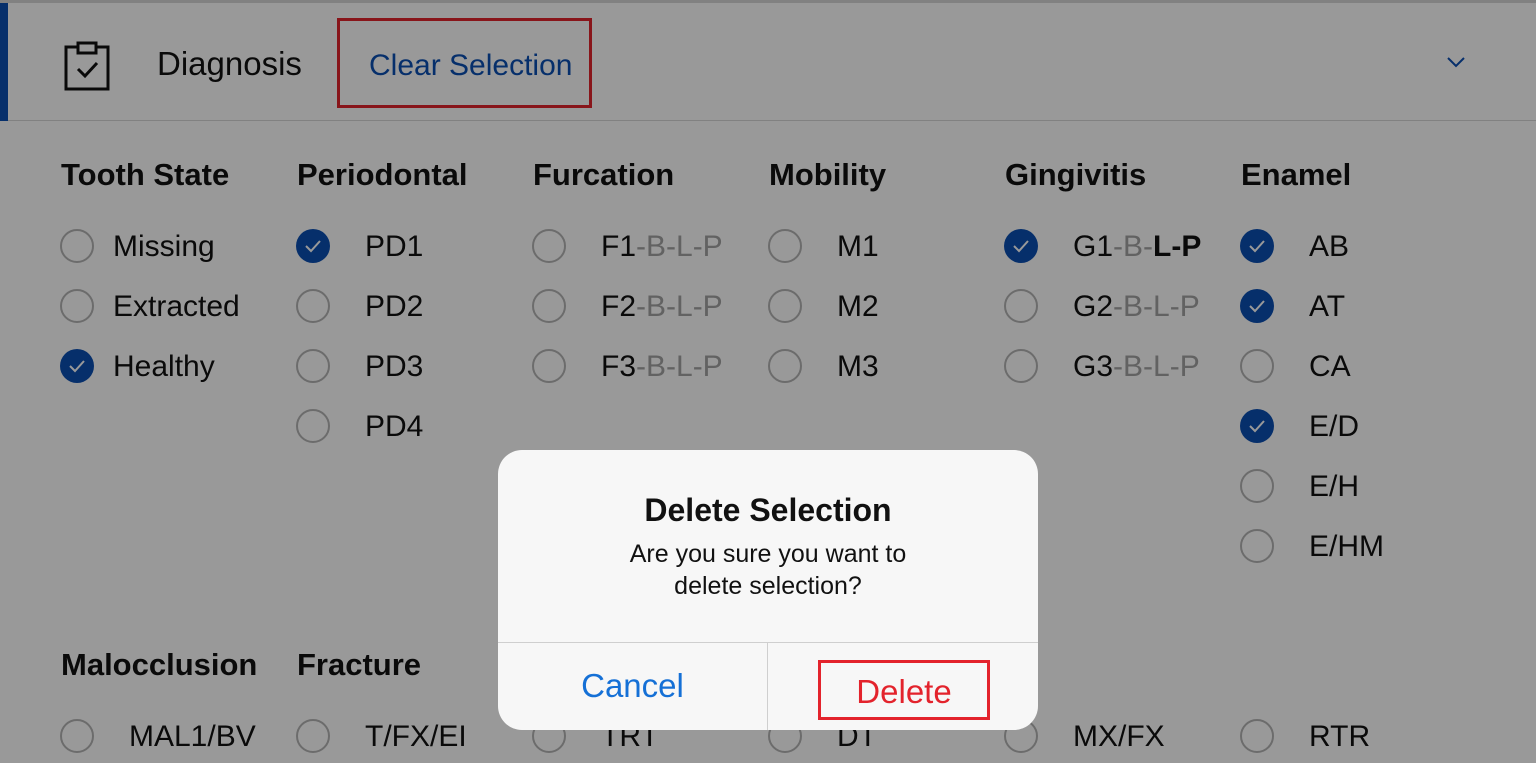 Image resolution: width=1536 pixels, height=763 pixels. I want to click on cancel-label: Cancel, so click(632, 685).